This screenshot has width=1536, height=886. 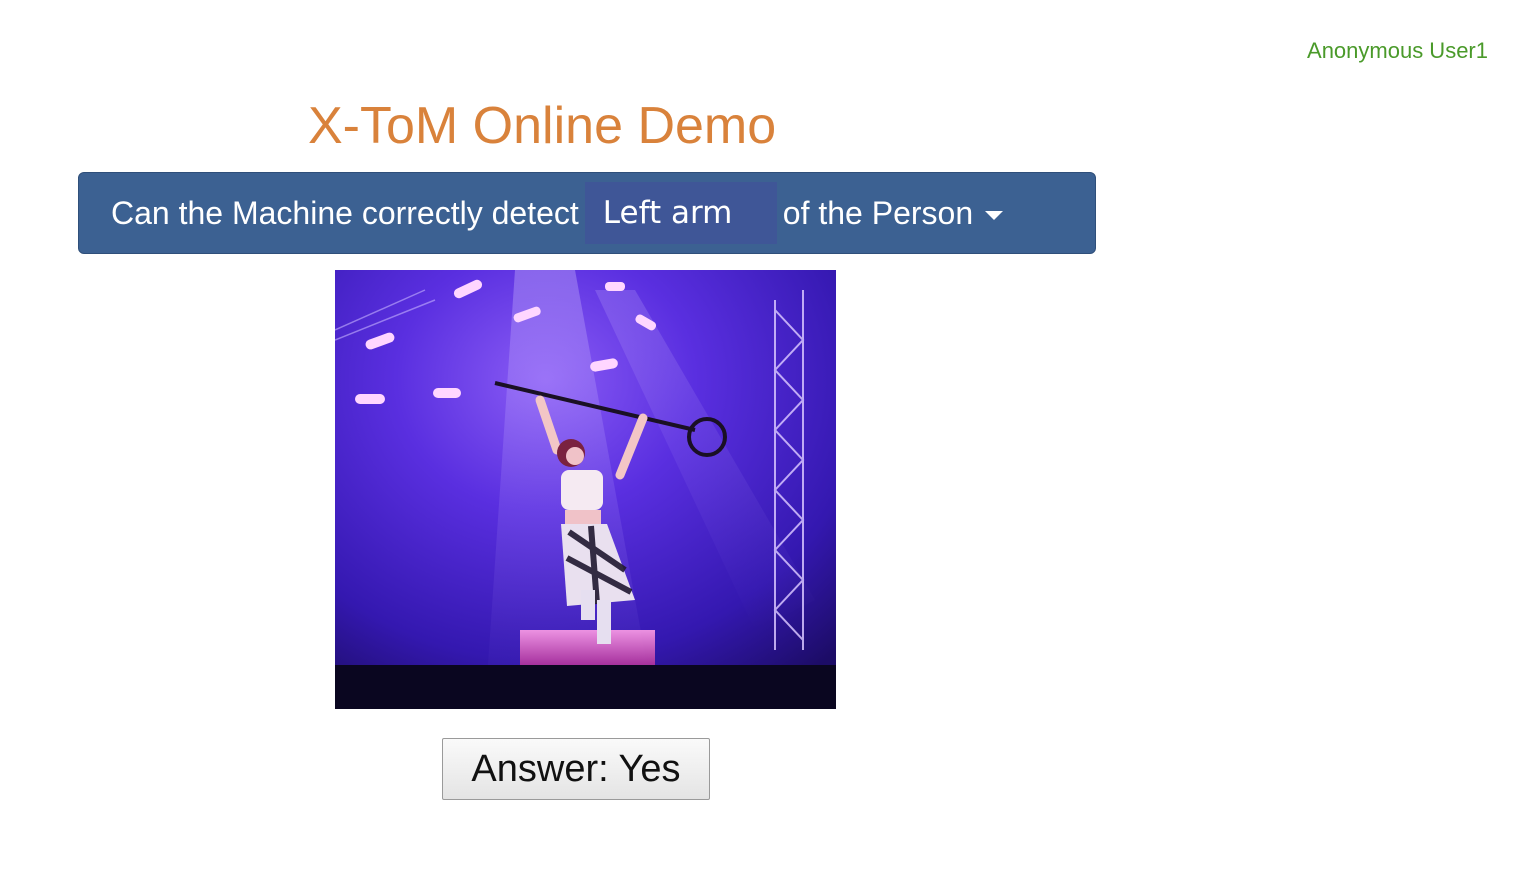 What do you see at coordinates (680, 213) in the screenshot?
I see `body-part-select: Left arm` at bounding box center [680, 213].